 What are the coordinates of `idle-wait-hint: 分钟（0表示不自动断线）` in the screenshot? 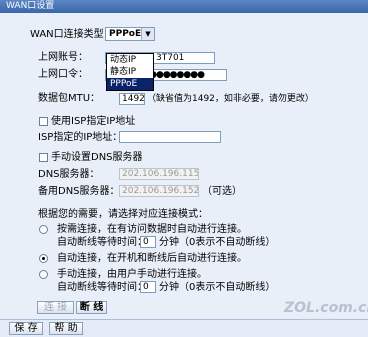 It's located at (217, 242).